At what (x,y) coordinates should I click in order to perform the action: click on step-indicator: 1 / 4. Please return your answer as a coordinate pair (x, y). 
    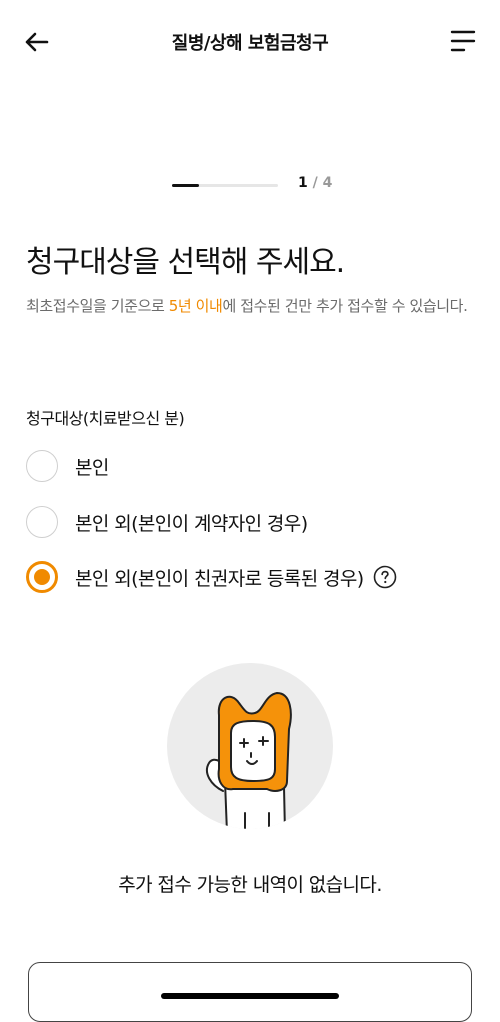
    Looking at the image, I should click on (315, 183).